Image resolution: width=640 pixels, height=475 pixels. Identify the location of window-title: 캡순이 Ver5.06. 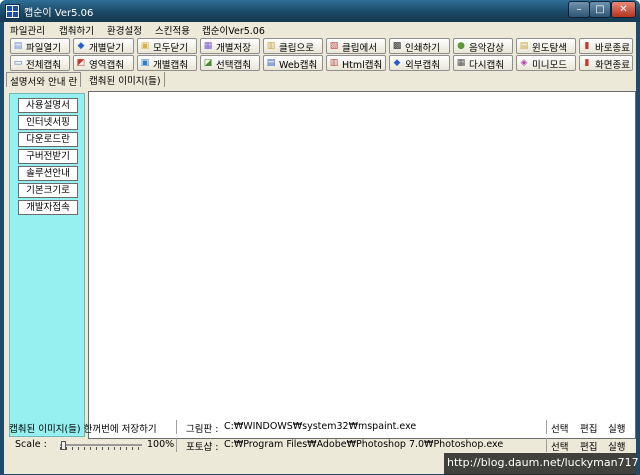
(59, 13).